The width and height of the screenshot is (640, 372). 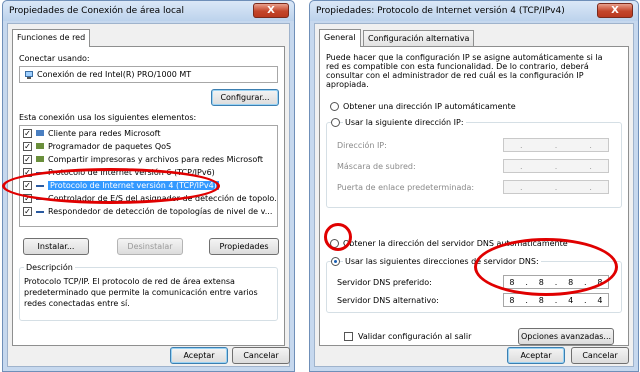 What do you see at coordinates (54, 58) in the screenshot?
I see `connect-using-label: Conectar usando:` at bounding box center [54, 58].